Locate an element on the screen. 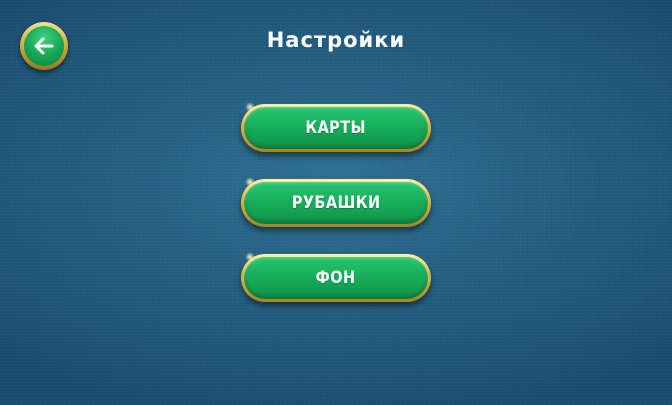 Image resolution: width=672 pixels, height=405 pixels. cards-button: КАРТЫ is located at coordinates (336, 127).